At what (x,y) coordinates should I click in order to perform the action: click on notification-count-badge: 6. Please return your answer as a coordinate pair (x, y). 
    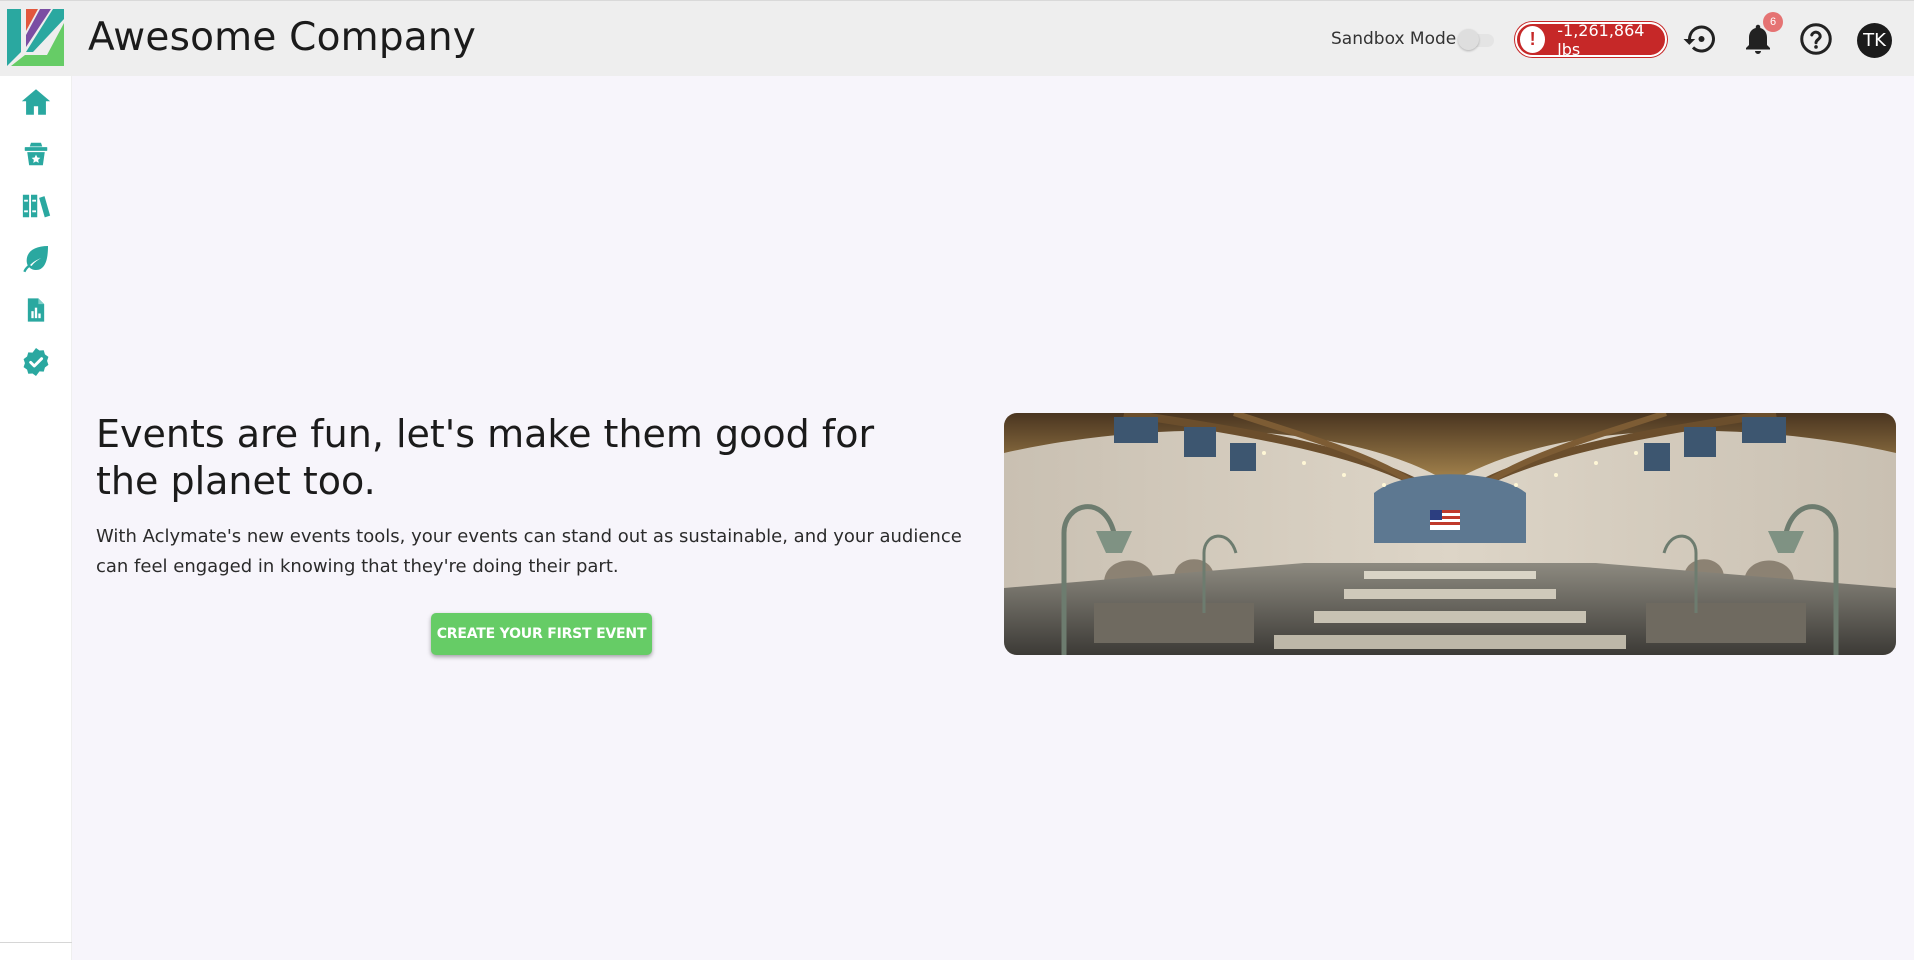
    Looking at the image, I should click on (1773, 22).